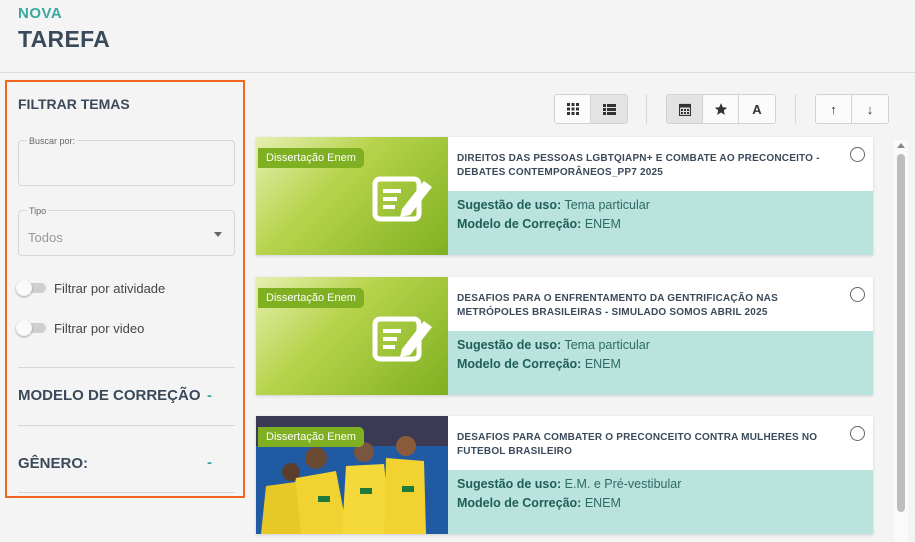 The height and width of the screenshot is (542, 915). I want to click on search-label: Buscar por:, so click(52, 141).